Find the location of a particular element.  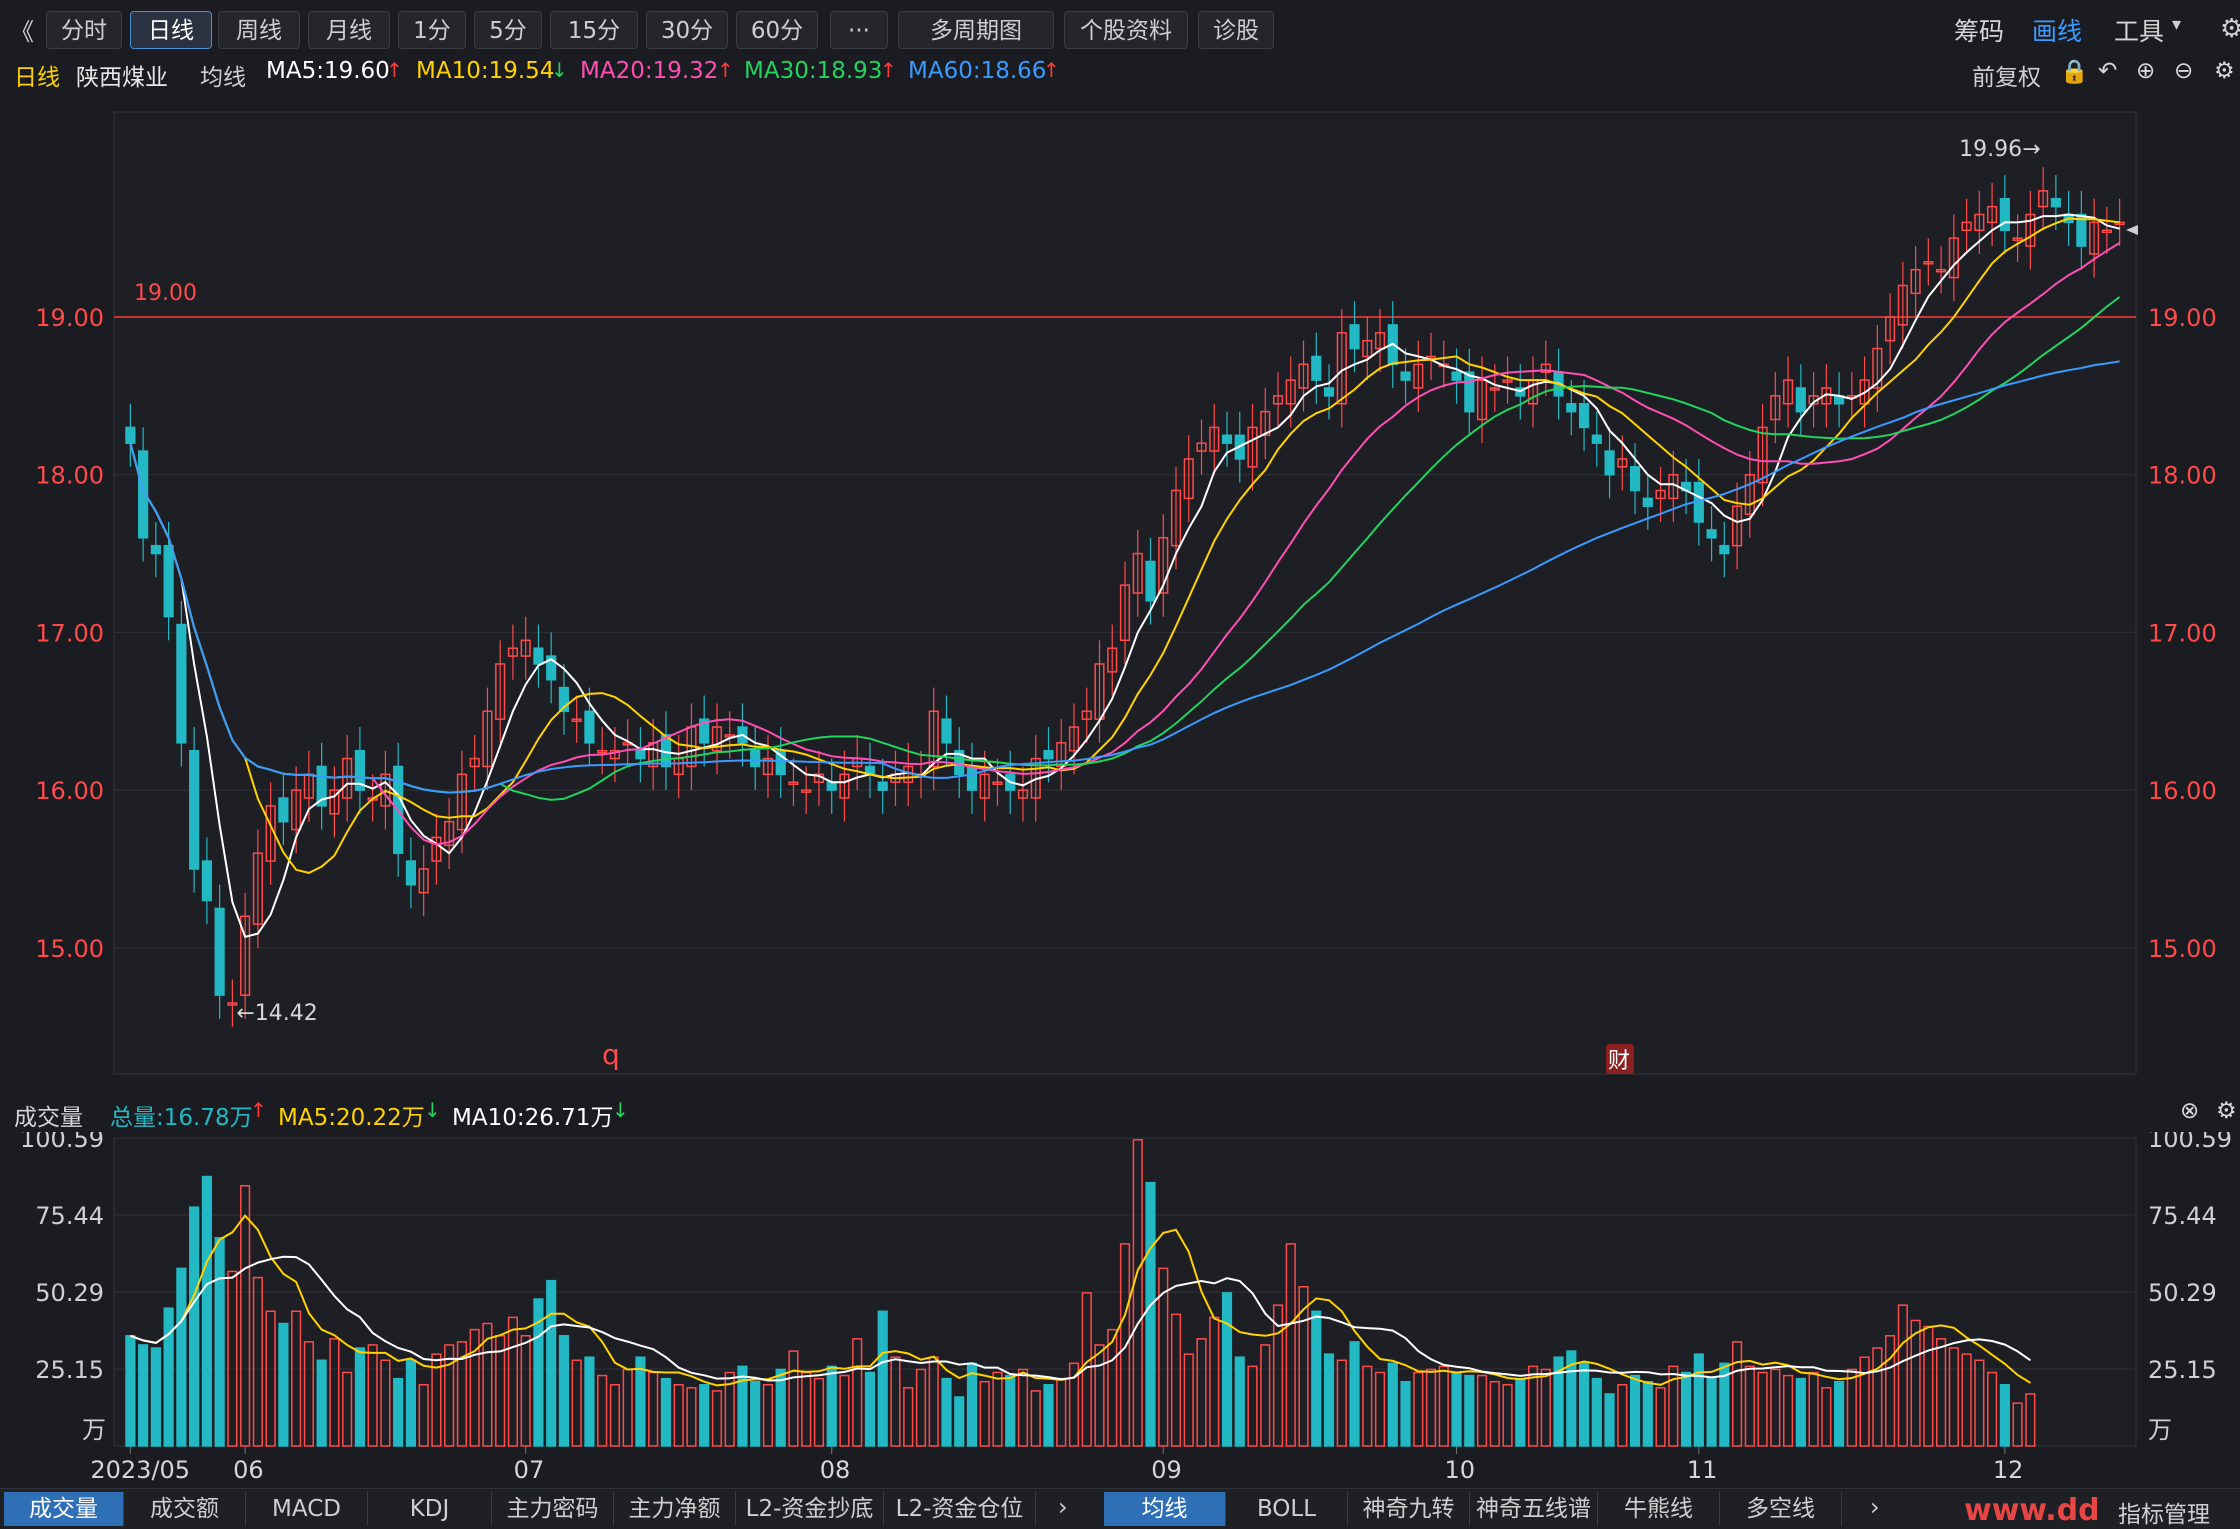

ma10-value: MA10:19.54 is located at coordinates (485, 71).